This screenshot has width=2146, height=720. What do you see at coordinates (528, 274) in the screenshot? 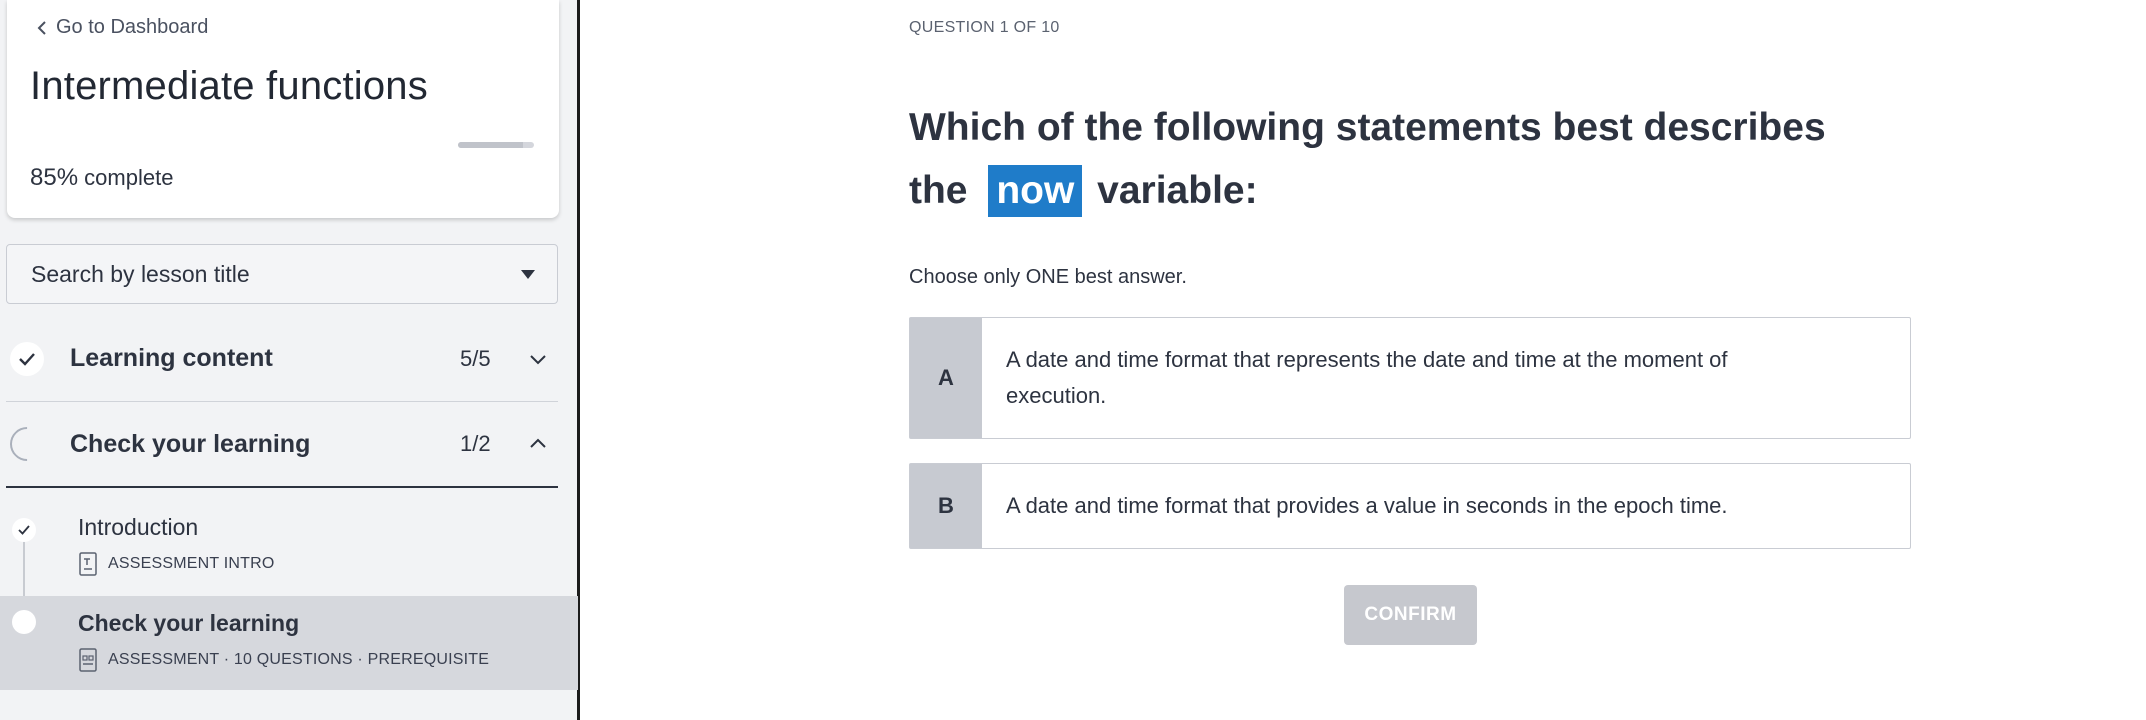
I see `dropdown-caret-icon` at bounding box center [528, 274].